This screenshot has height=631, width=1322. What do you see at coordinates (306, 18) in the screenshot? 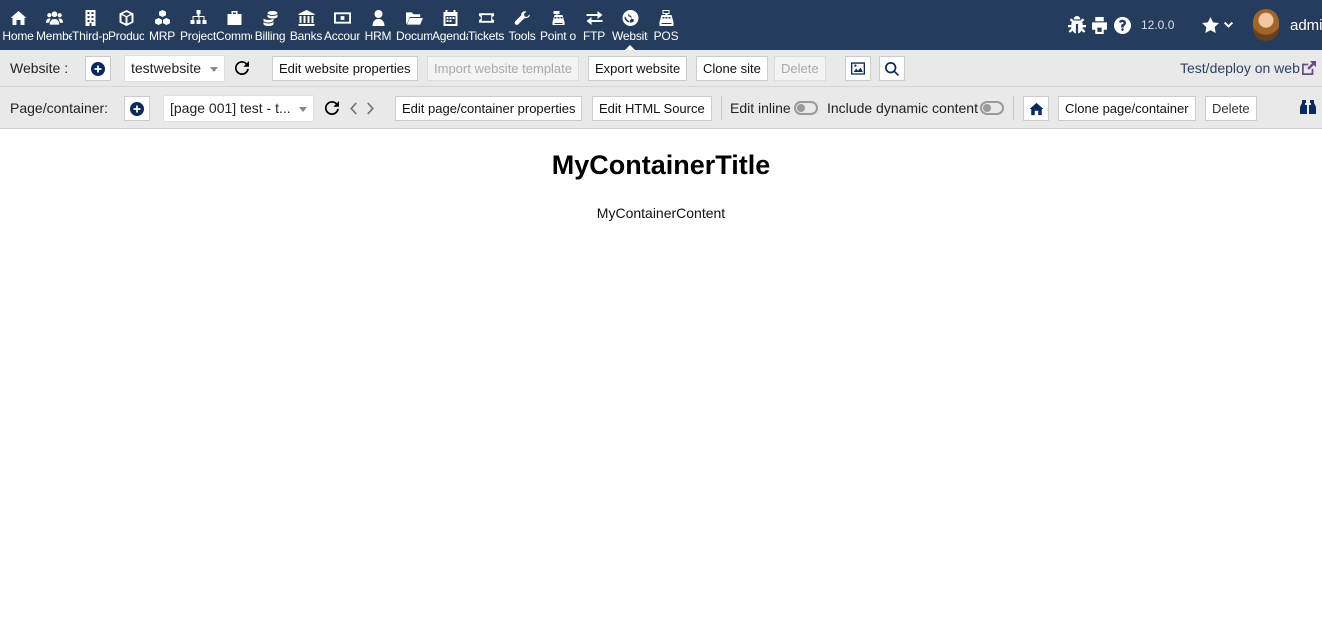
I see `bank-icon` at bounding box center [306, 18].